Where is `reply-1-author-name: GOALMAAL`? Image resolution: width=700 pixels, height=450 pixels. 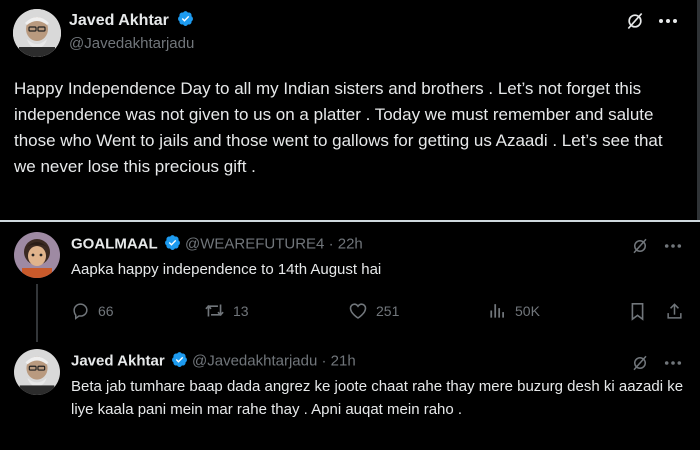 reply-1-author-name: GOALMAAL is located at coordinates (114, 243).